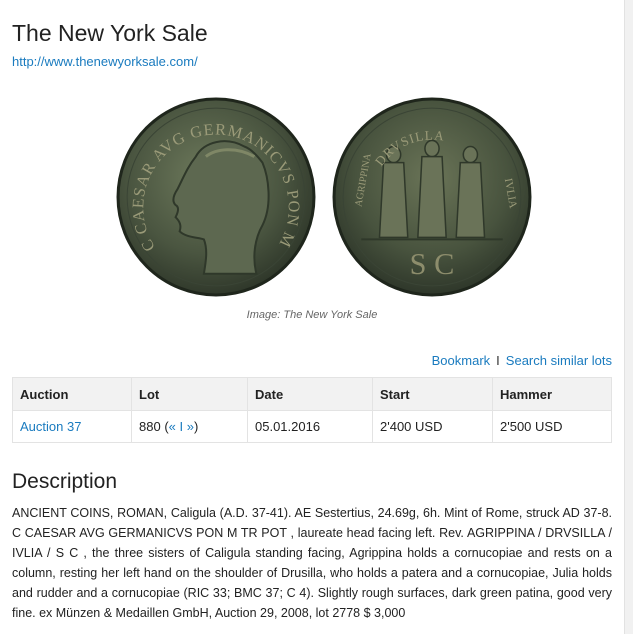  I want to click on actions-separator: I, so click(498, 360).